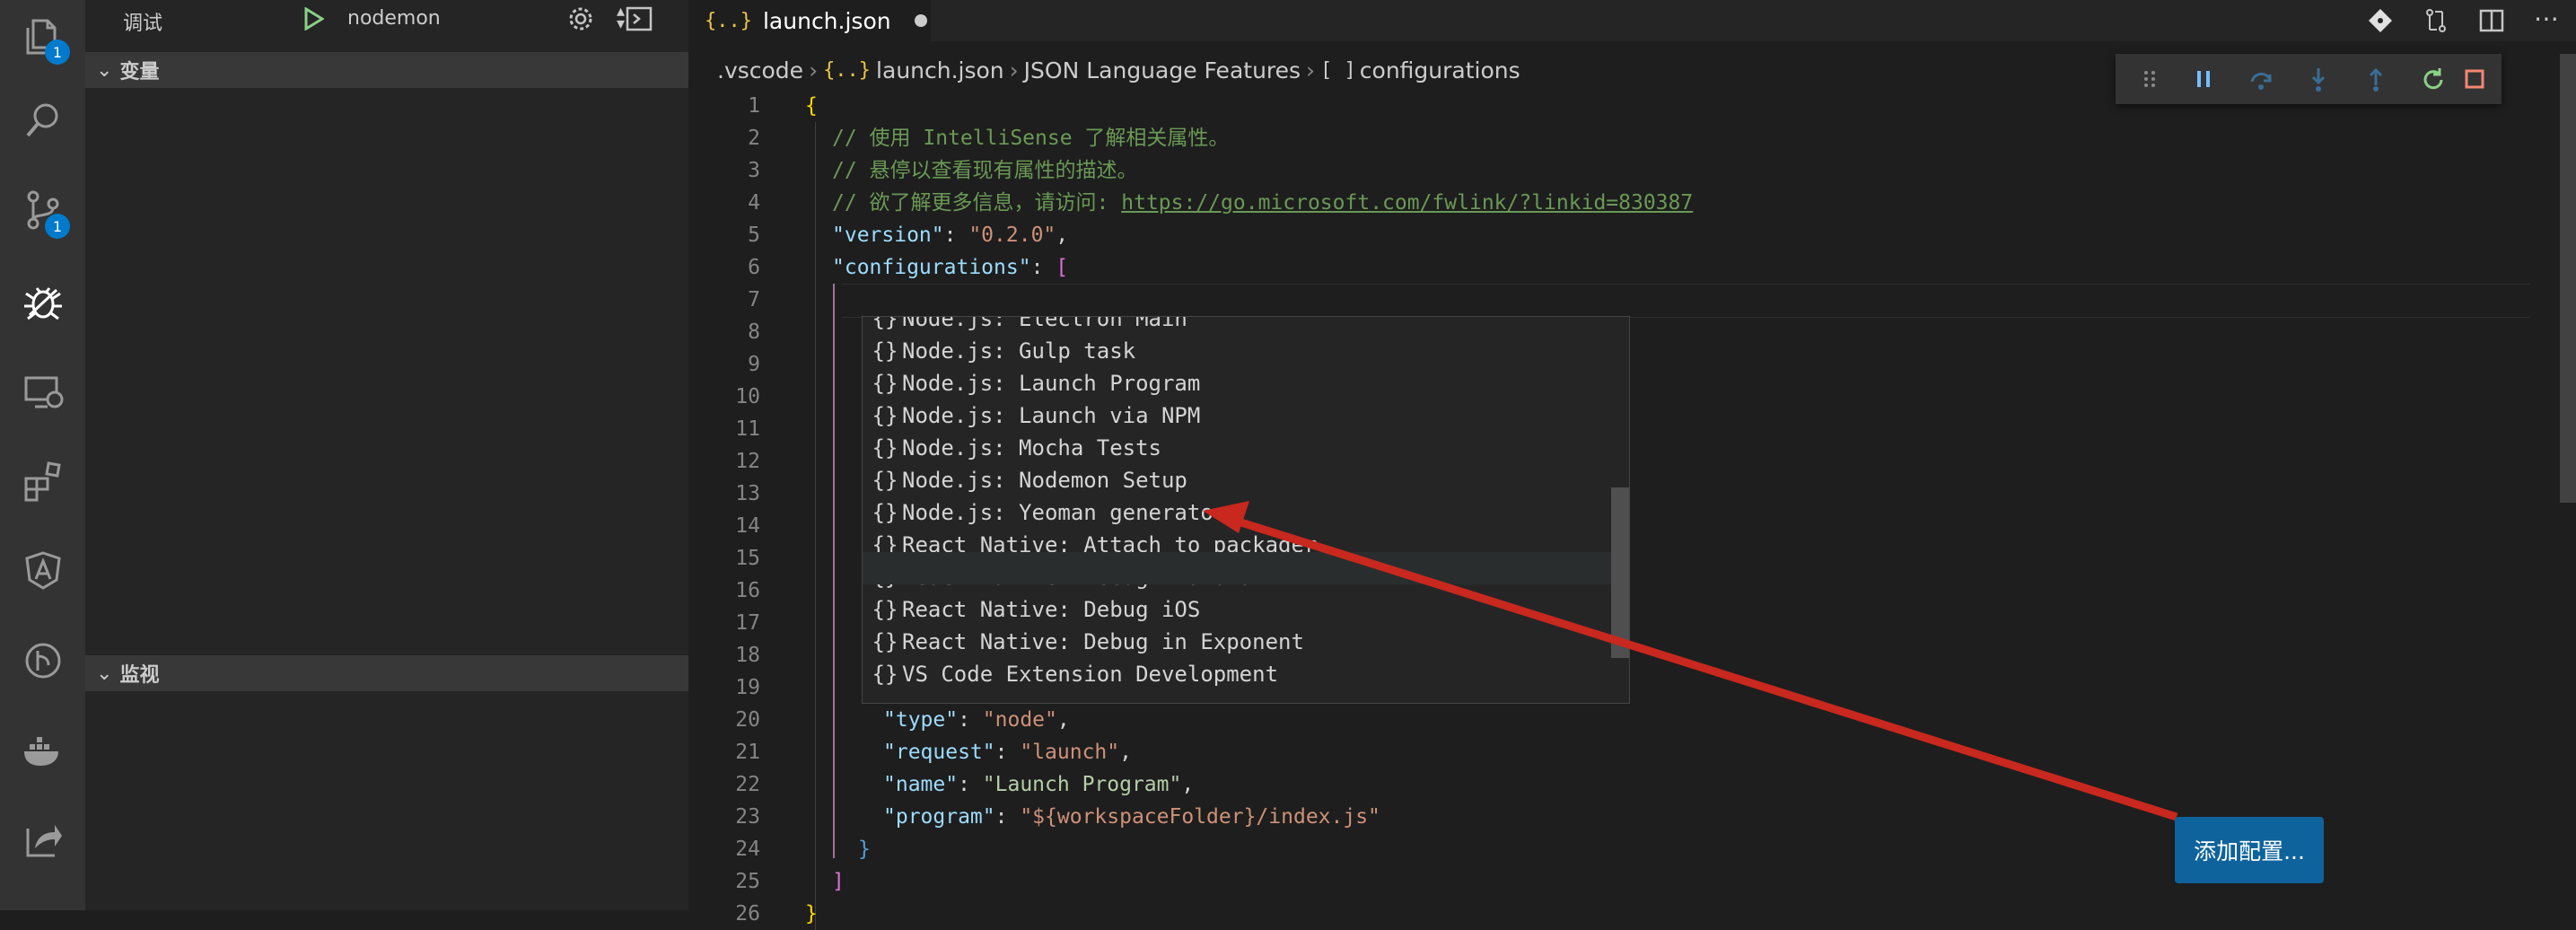 This screenshot has width=2576, height=930. I want to click on line-number: 18, so click(747, 655).